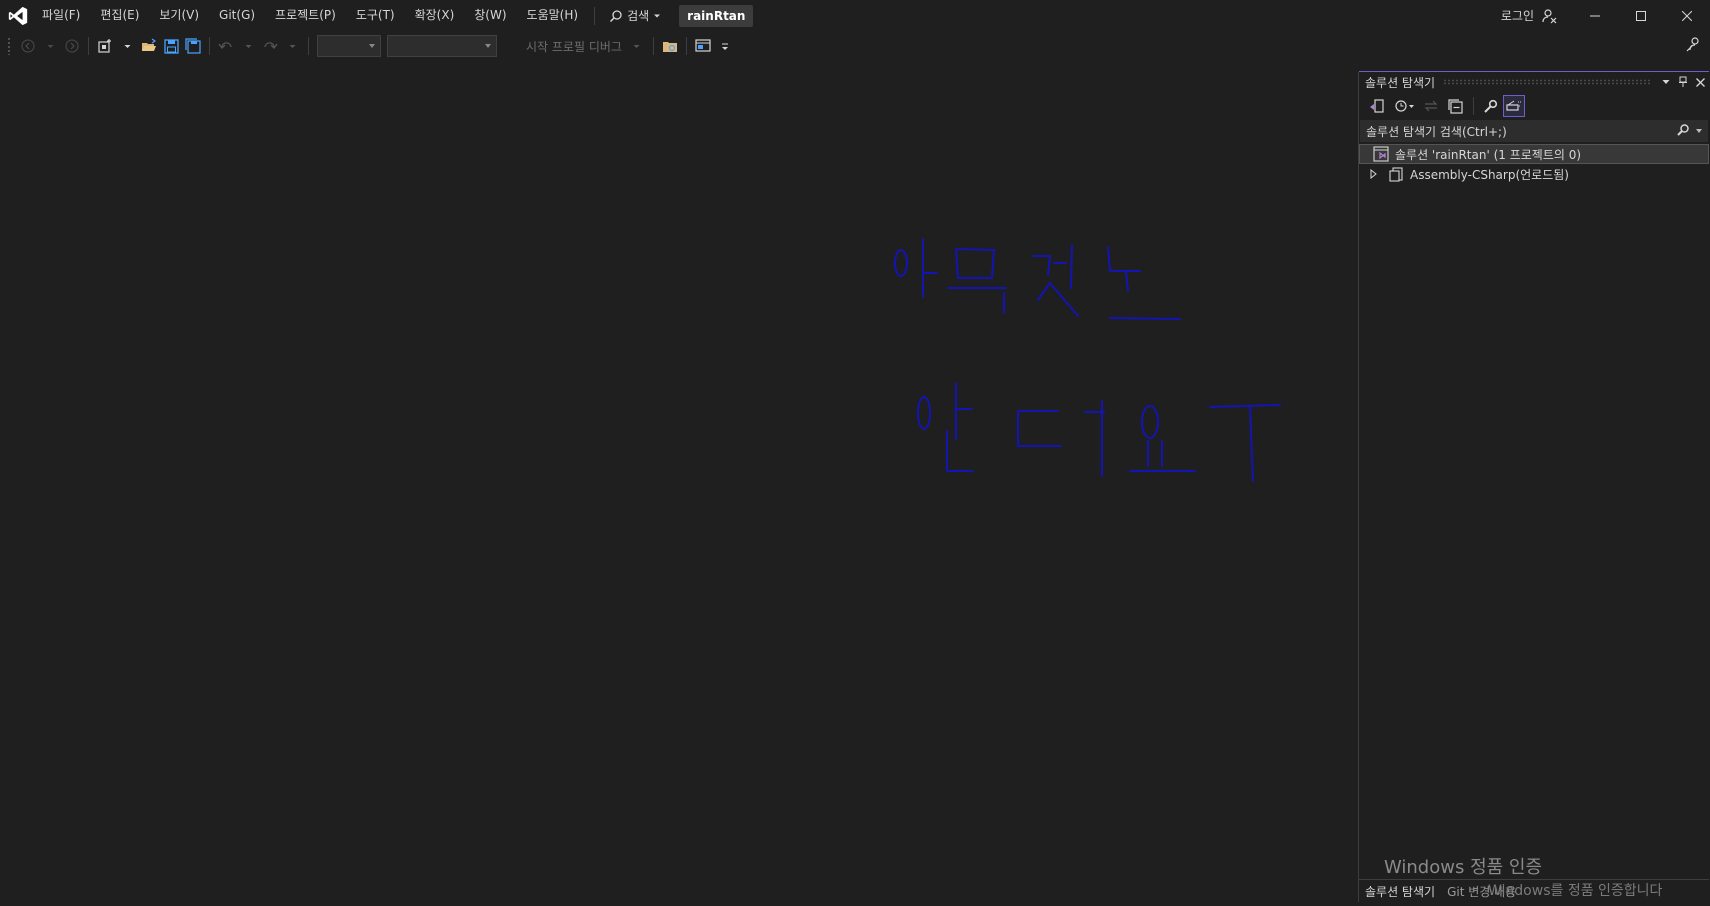  Describe the element at coordinates (375, 15) in the screenshot. I see `menu-tools: 도구(T)` at that location.